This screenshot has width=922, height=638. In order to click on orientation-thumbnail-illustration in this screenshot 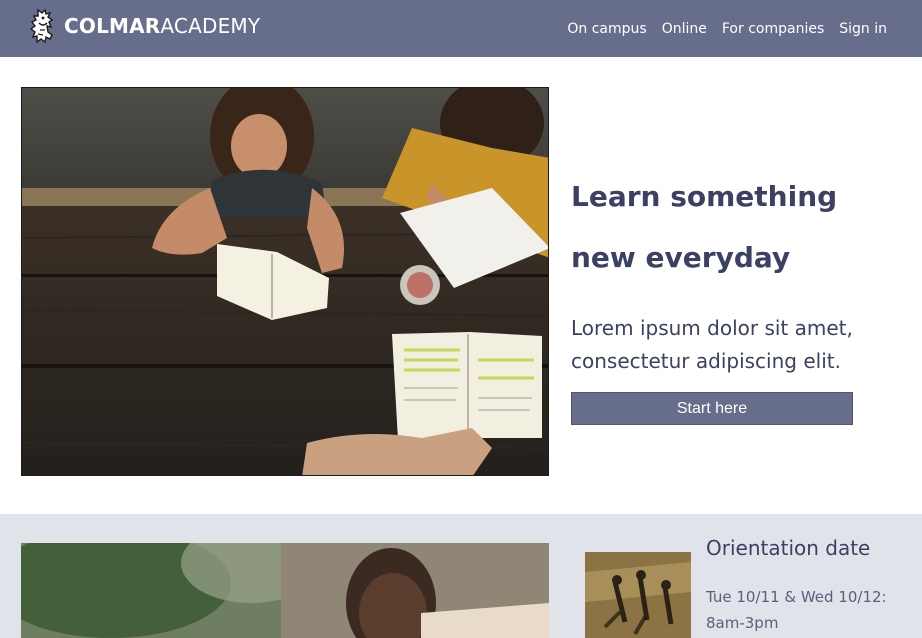, I will do `click(638, 595)`.